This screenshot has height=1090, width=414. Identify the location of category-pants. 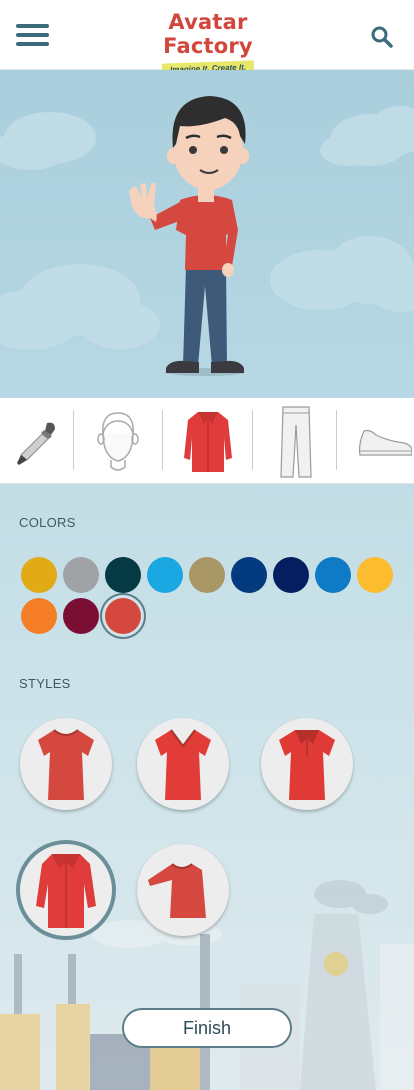
(296, 442).